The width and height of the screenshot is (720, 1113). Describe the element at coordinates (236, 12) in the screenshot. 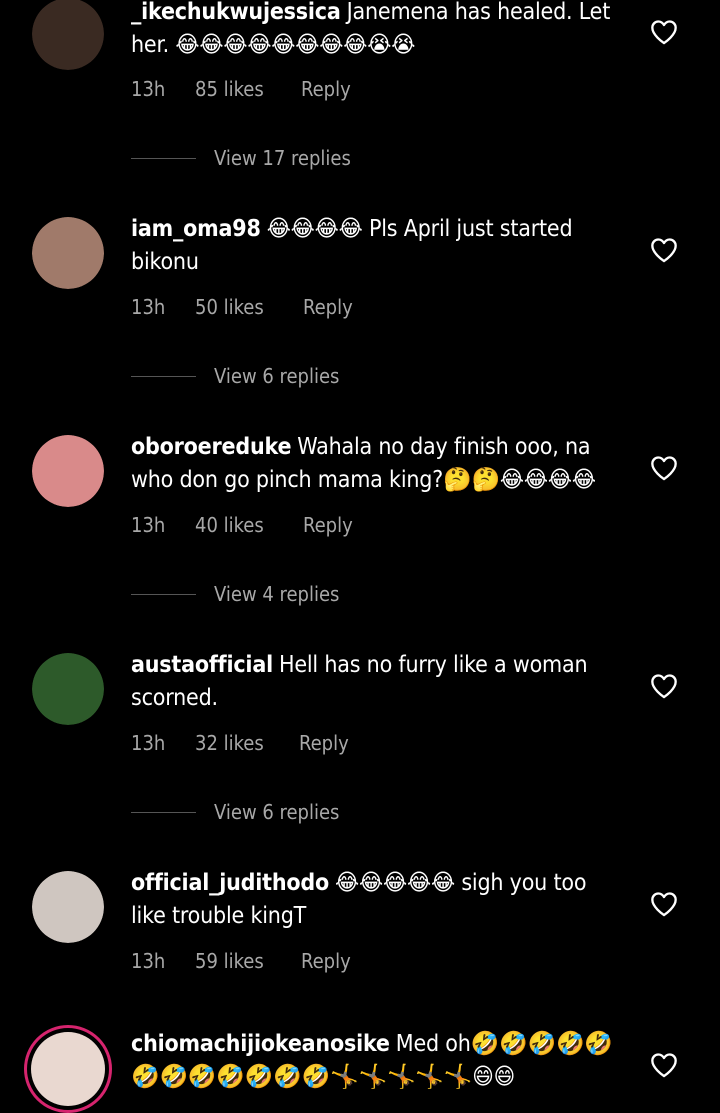

I see `comment-username: _ikechukwujessica` at that location.